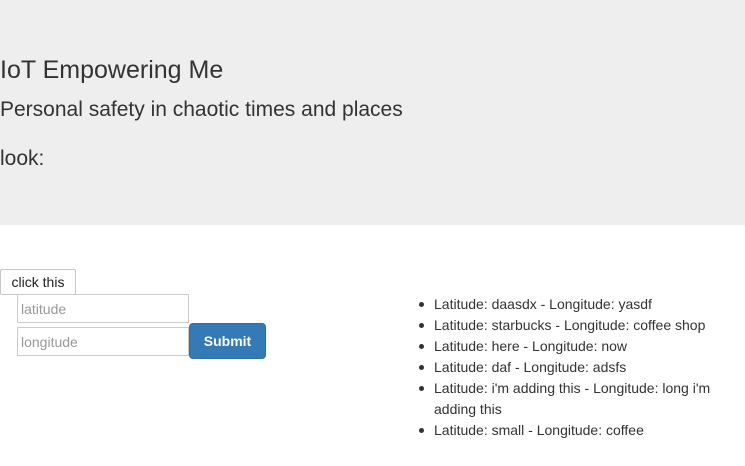 This screenshot has width=745, height=466. Describe the element at coordinates (112, 70) in the screenshot. I see `page-title: IoT Empowering Me` at that location.